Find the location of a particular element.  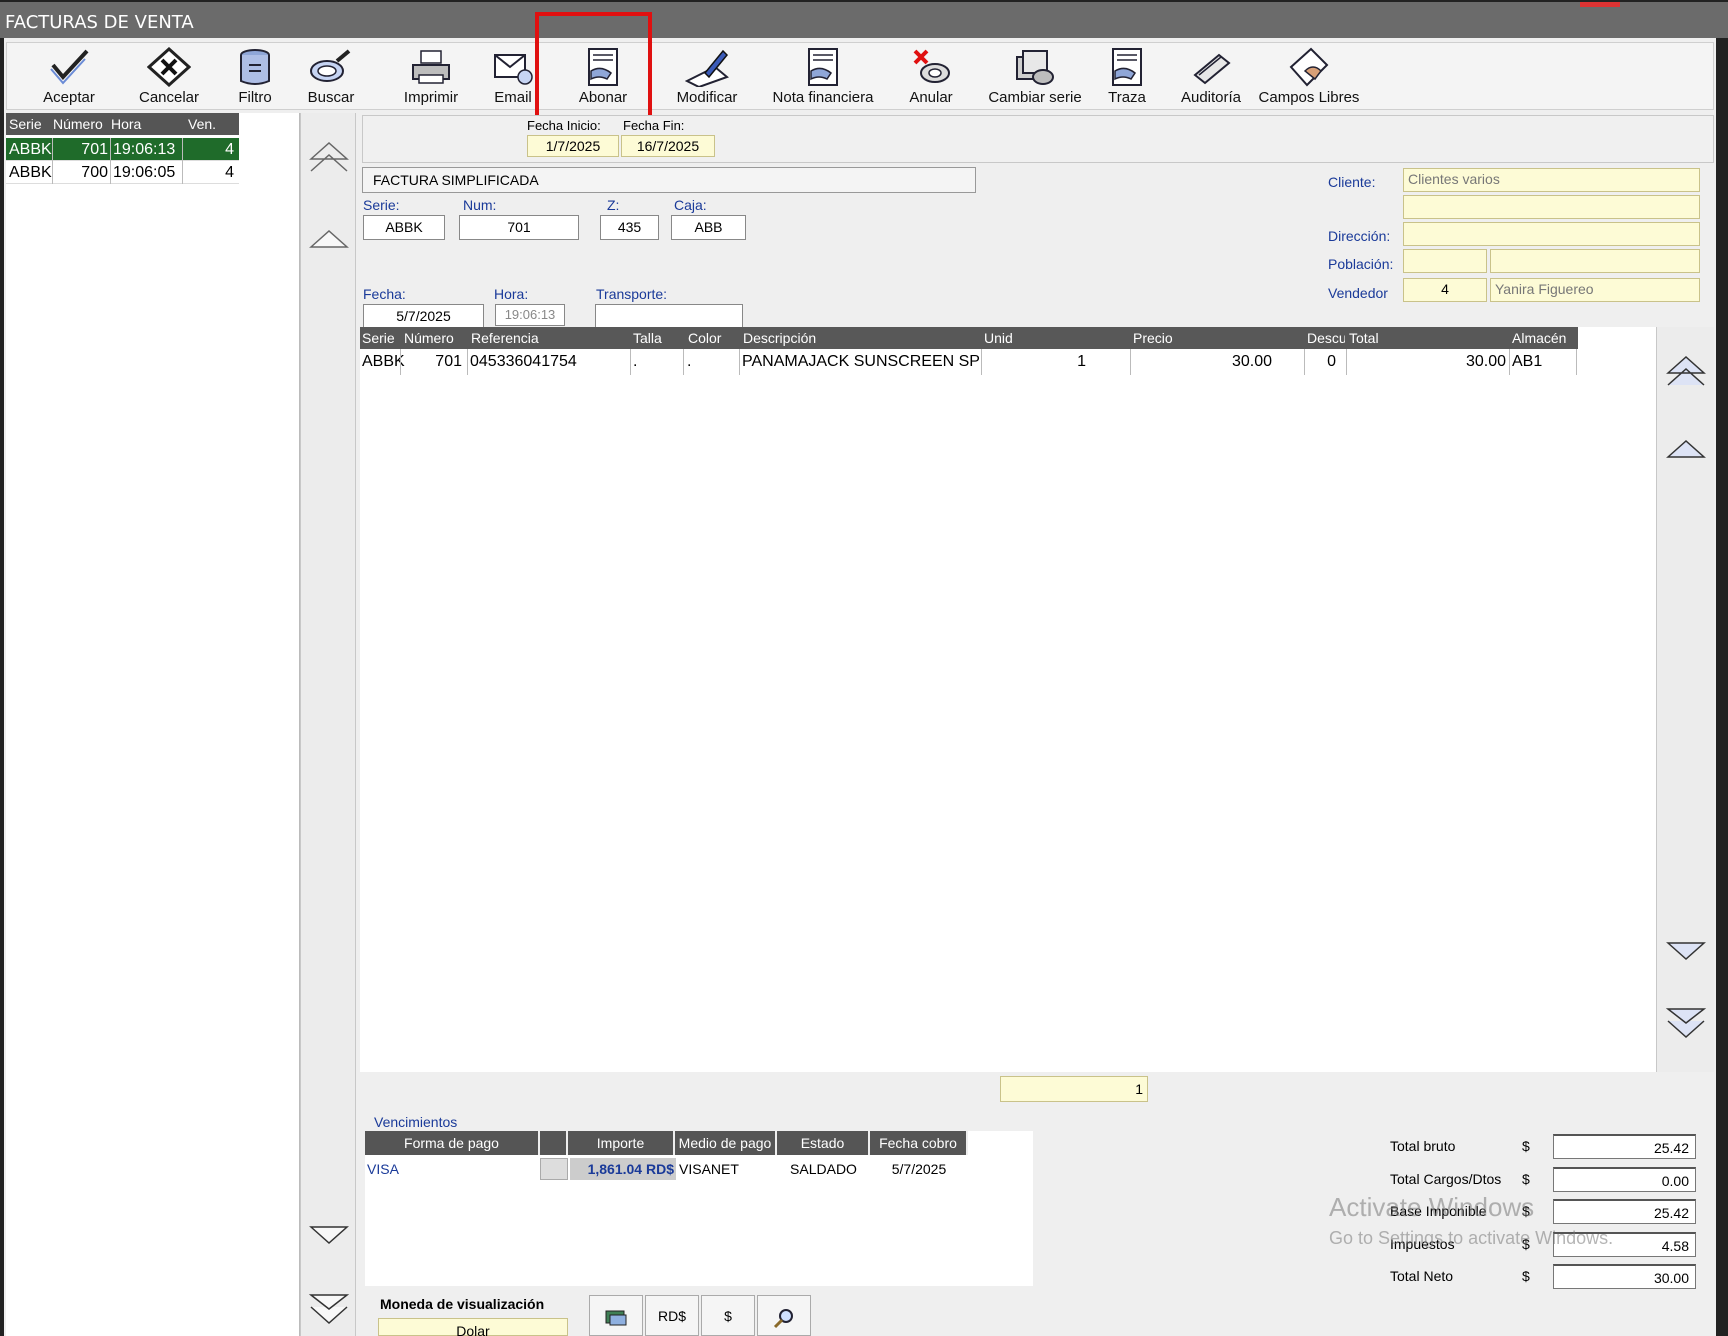

email-button: Email is located at coordinates (513, 77).